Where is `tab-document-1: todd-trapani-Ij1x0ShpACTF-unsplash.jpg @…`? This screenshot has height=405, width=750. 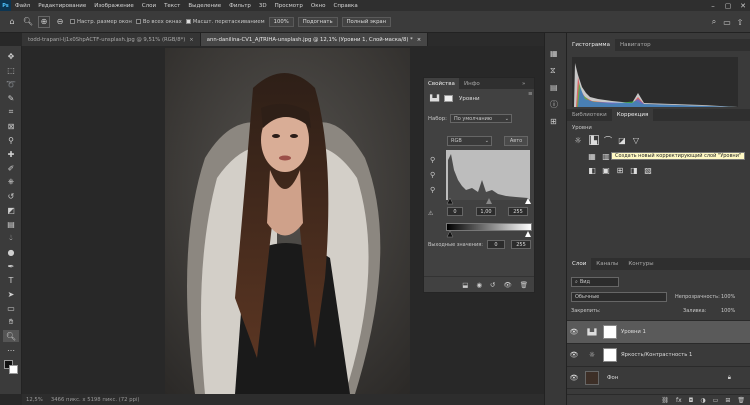 tab-document-1: todd-trapani-Ij1x0ShpACTF-unsplash.jpg @… is located at coordinates (111, 39).